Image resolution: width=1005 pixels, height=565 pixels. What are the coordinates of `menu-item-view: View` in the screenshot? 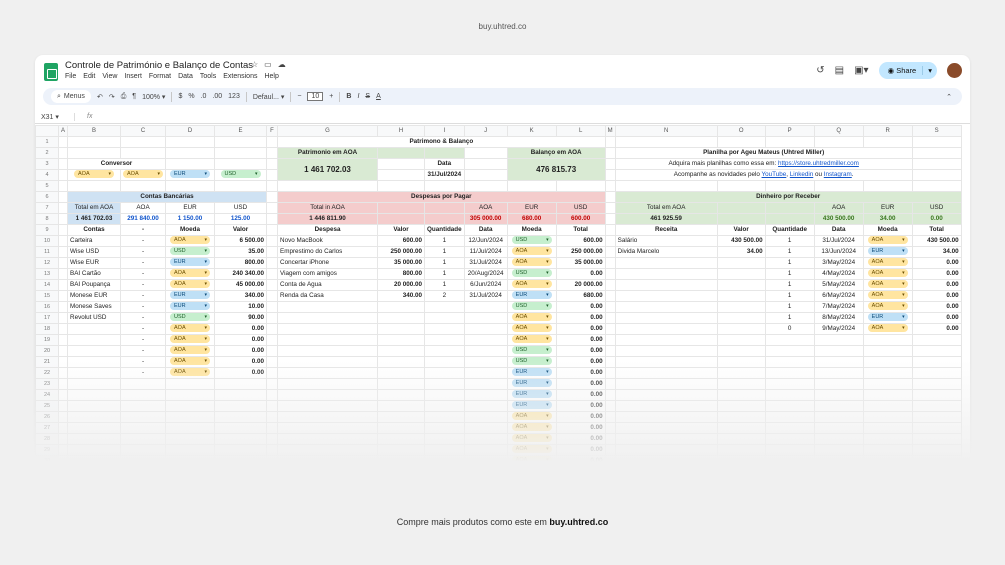 It's located at (109, 76).